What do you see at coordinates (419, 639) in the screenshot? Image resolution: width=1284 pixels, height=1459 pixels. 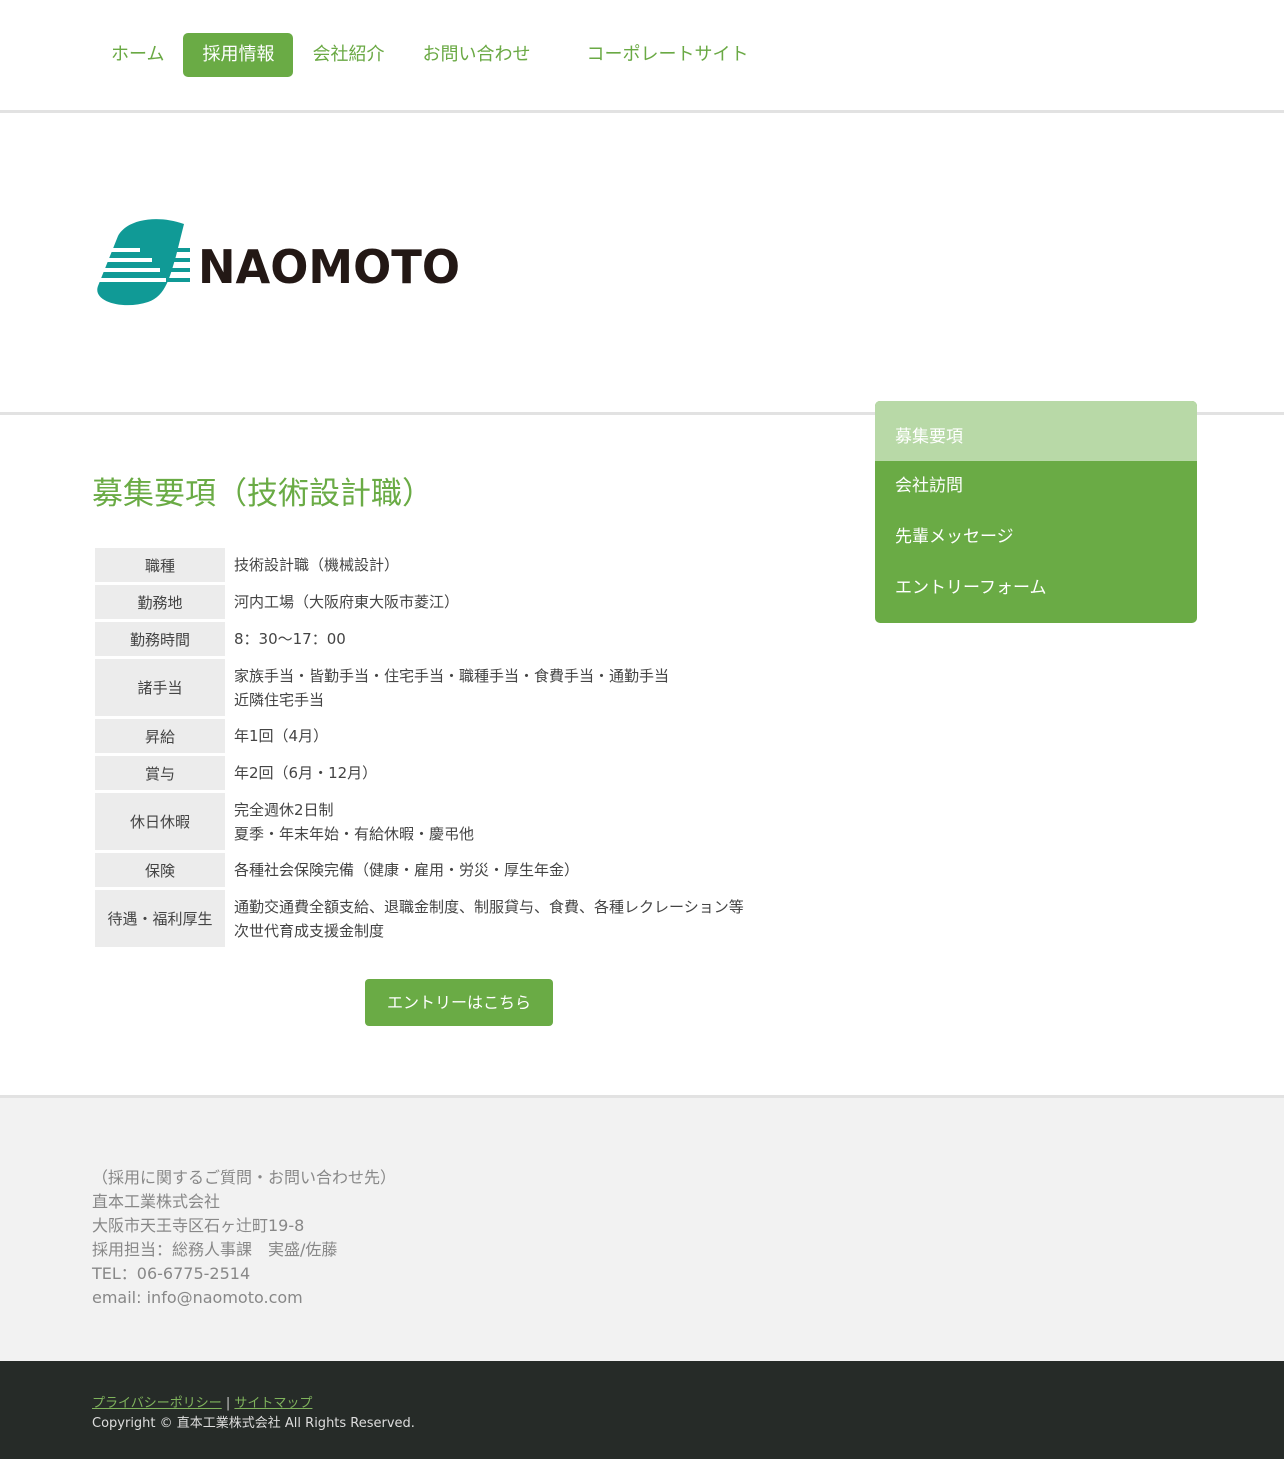 I see `table-row: 勤務時間 8：30〜17：00` at bounding box center [419, 639].